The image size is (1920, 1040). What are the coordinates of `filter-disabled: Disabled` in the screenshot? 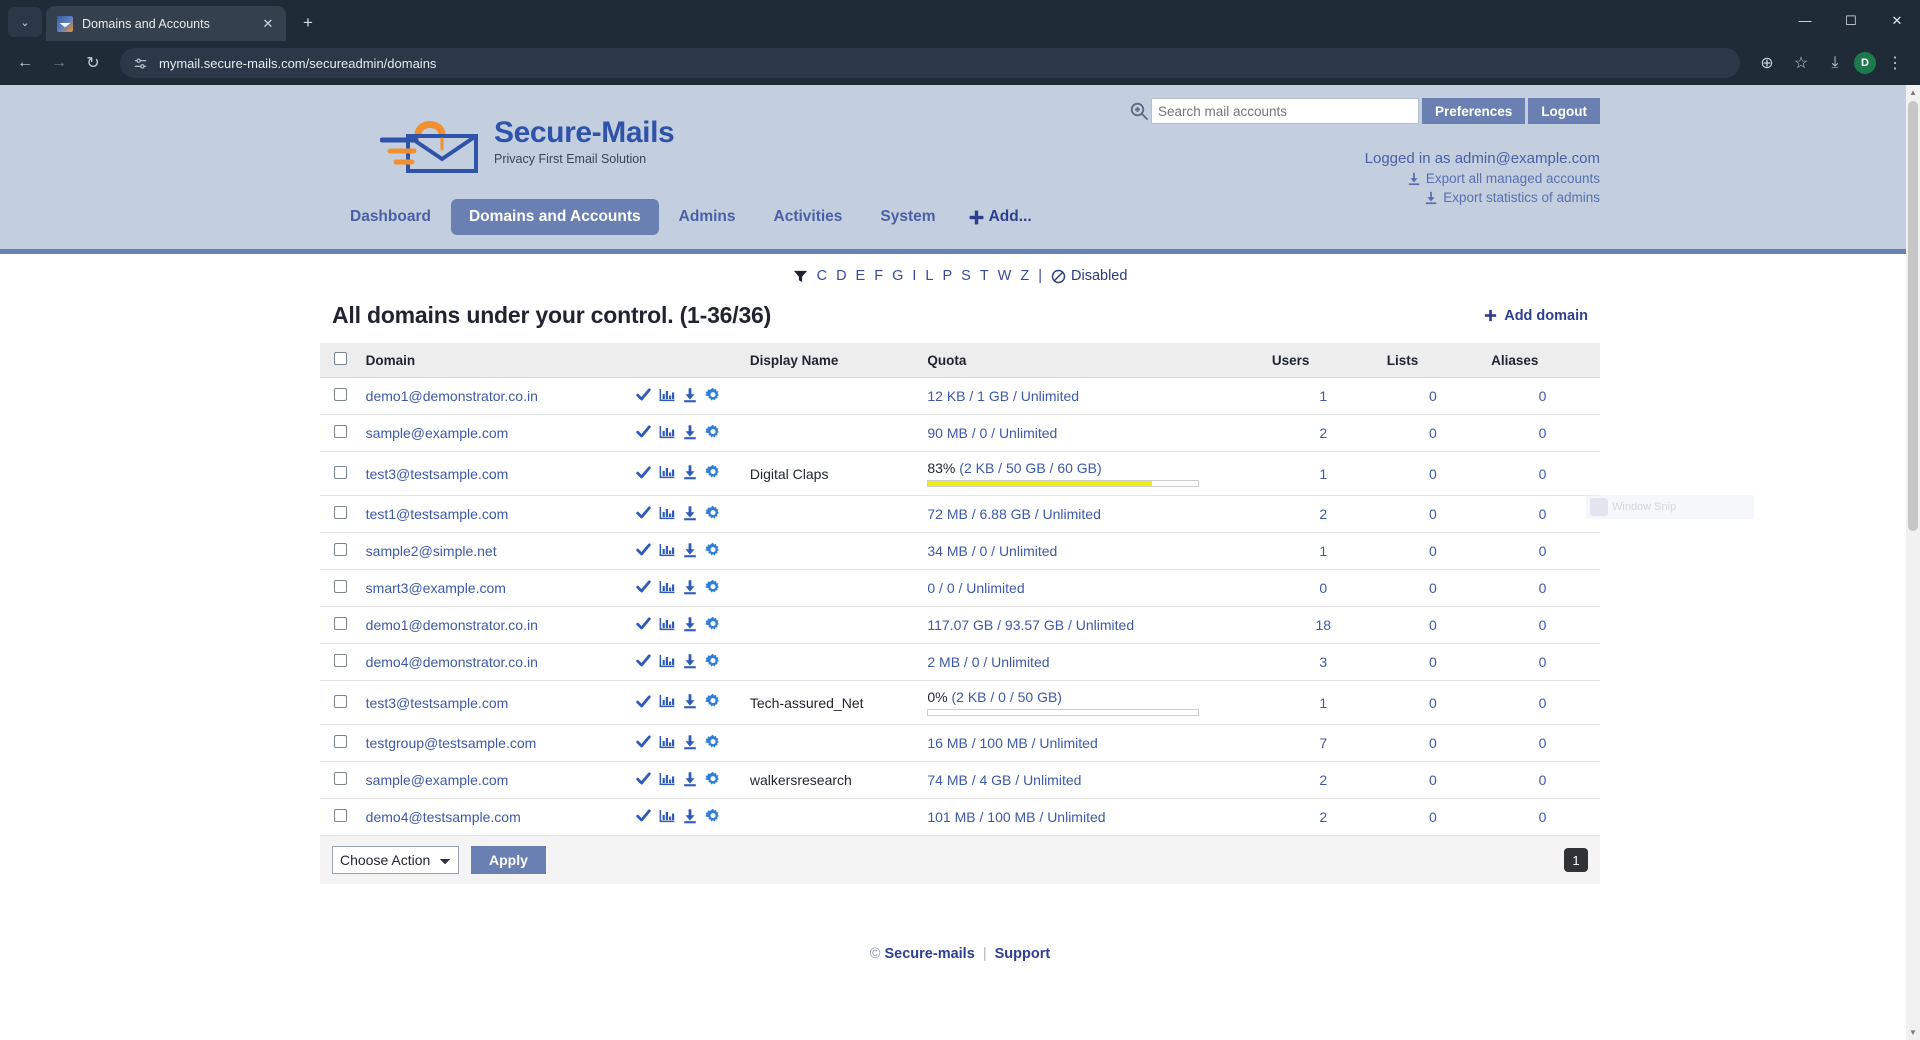 It's located at (1089, 276).